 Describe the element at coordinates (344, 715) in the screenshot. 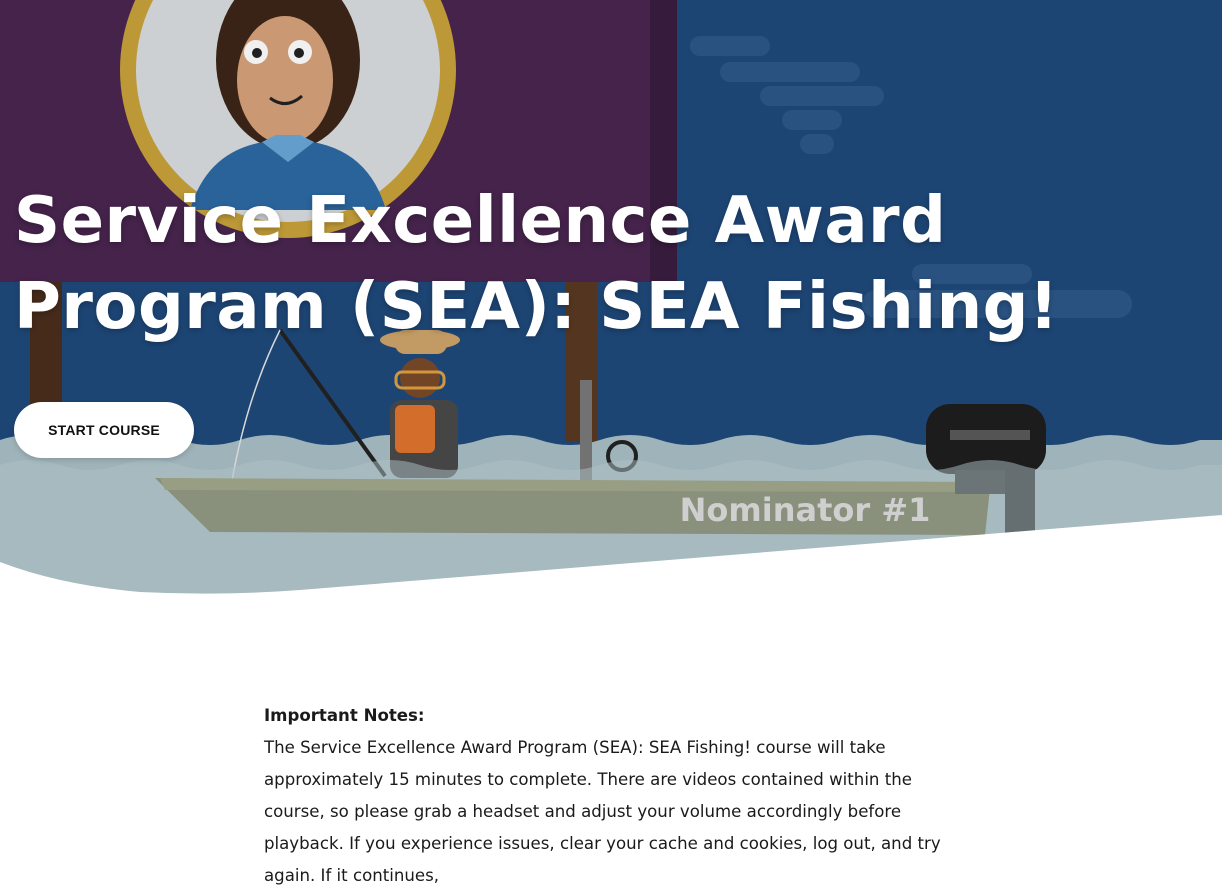

I see `notes-heading: Important Notes:` at that location.